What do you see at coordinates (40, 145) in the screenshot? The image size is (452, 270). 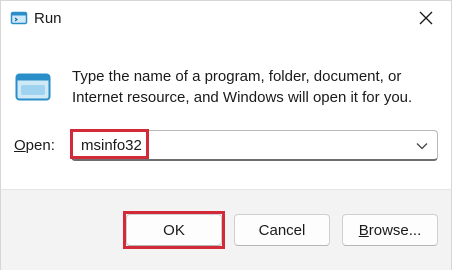 I see `open-label-text: pen:` at bounding box center [40, 145].